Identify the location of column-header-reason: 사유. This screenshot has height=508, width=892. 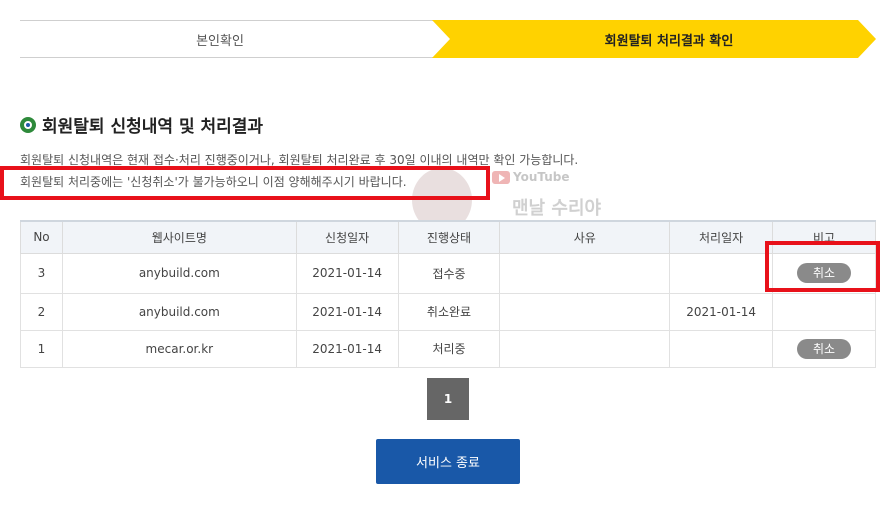
(585, 237).